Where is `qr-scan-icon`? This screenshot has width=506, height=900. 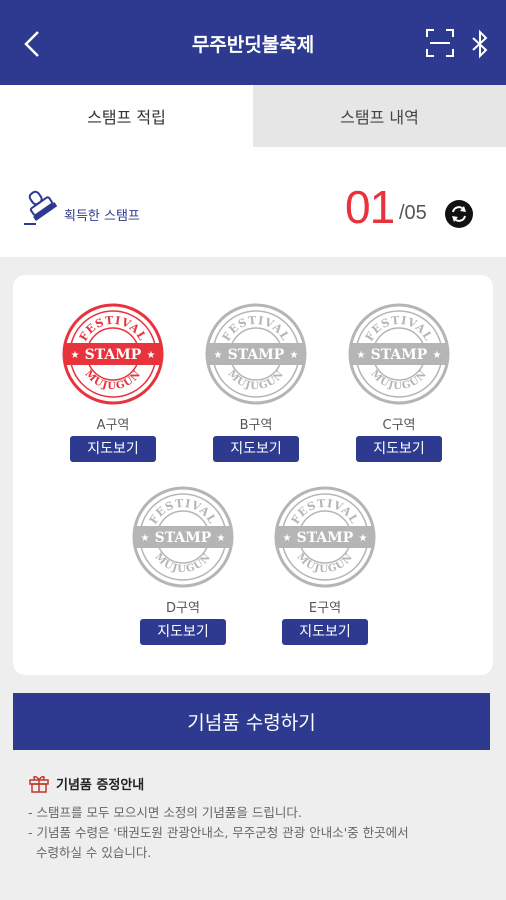
qr-scan-icon is located at coordinates (440, 43).